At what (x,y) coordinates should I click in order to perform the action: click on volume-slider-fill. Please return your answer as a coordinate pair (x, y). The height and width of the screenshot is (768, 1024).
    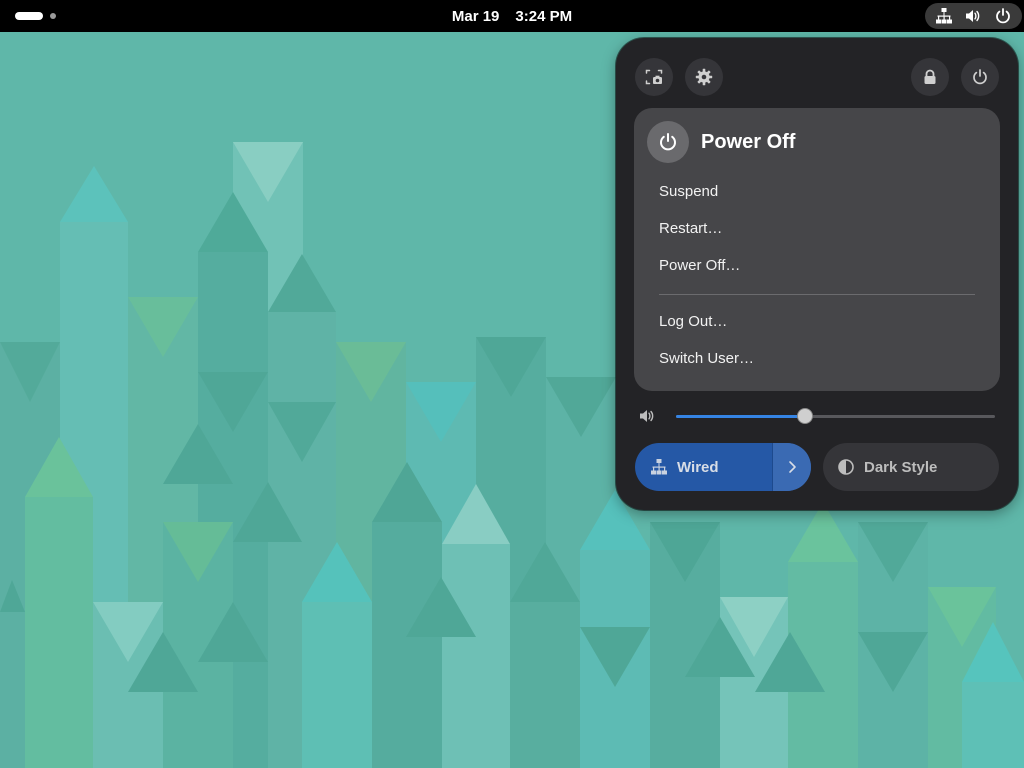
    Looking at the image, I should click on (741, 416).